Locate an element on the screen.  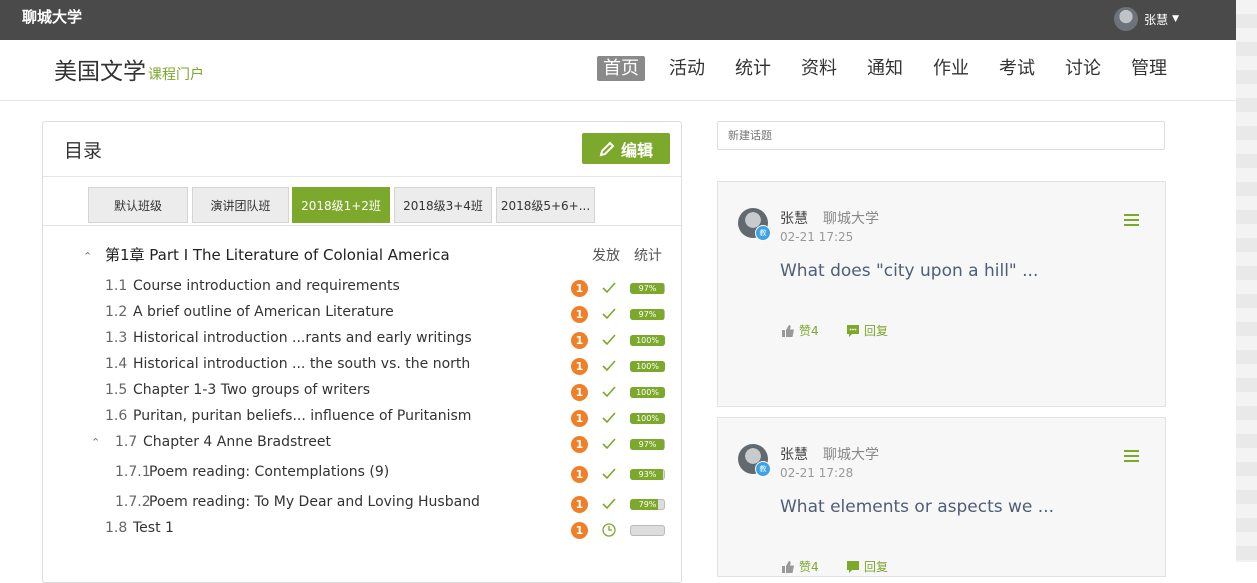
section-number: 1.7.2 is located at coordinates (133, 502).